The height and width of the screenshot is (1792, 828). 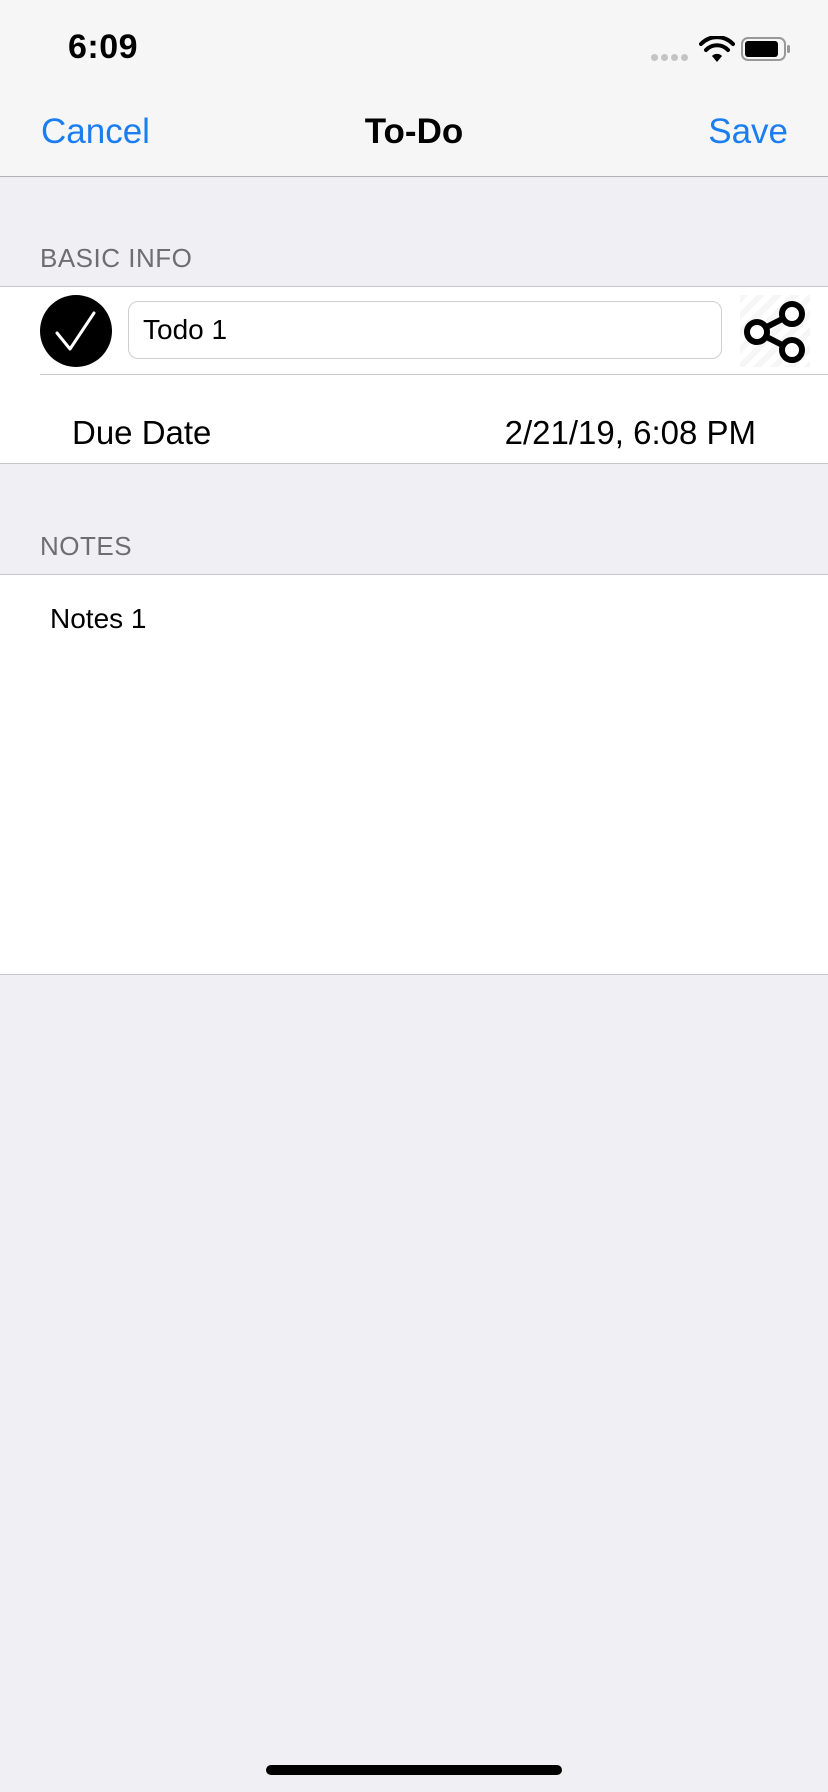 What do you see at coordinates (414, 1770) in the screenshot?
I see `home-indicator` at bounding box center [414, 1770].